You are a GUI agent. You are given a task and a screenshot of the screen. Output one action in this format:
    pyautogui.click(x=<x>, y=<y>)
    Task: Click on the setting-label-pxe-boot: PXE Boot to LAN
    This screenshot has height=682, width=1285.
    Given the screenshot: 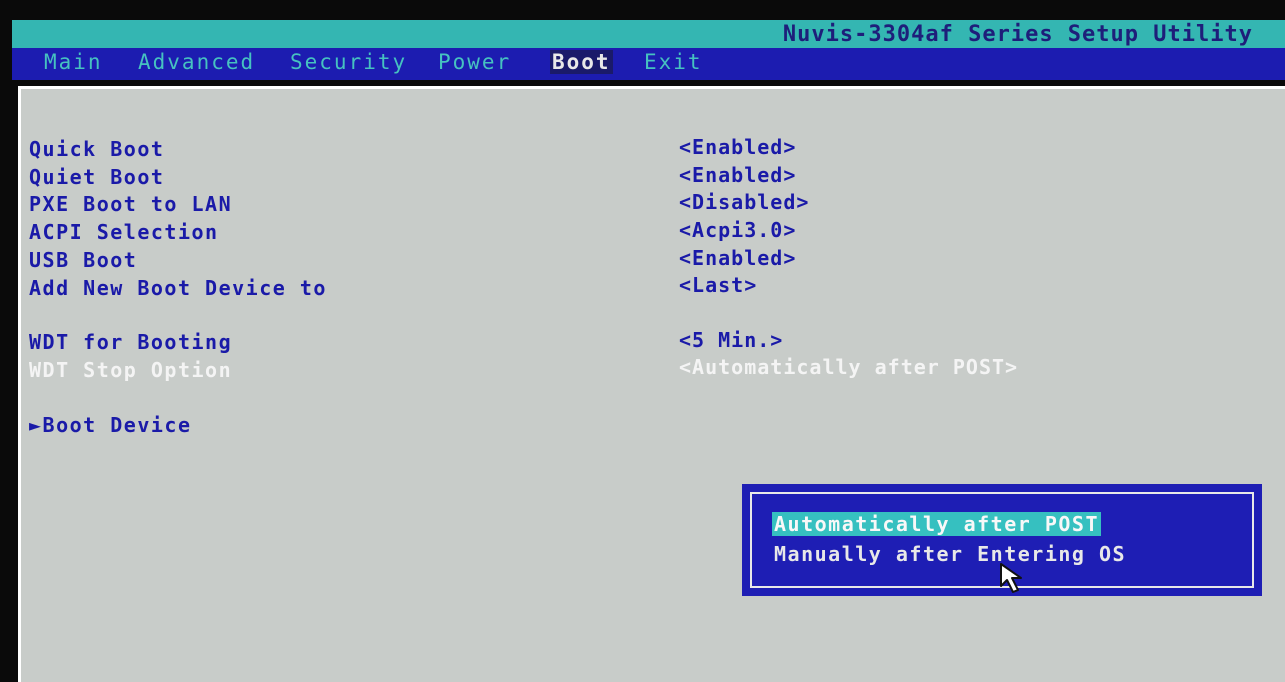 What is the action you would take?
    pyautogui.click(x=130, y=204)
    